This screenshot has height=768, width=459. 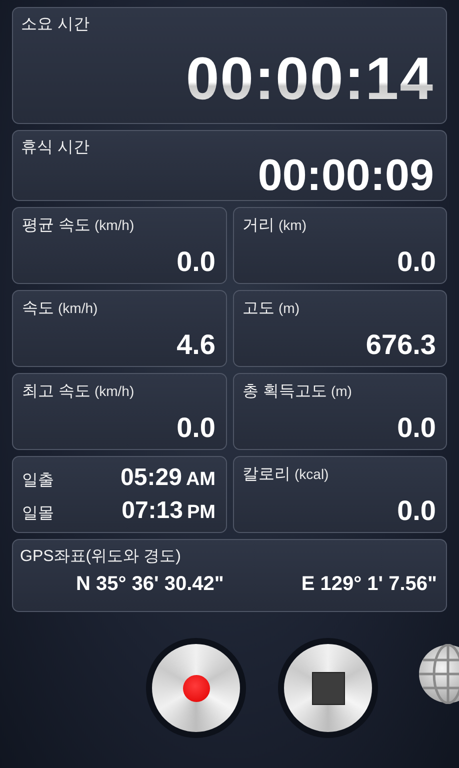 What do you see at coordinates (258, 309) in the screenshot?
I see `stat-label: 고도` at bounding box center [258, 309].